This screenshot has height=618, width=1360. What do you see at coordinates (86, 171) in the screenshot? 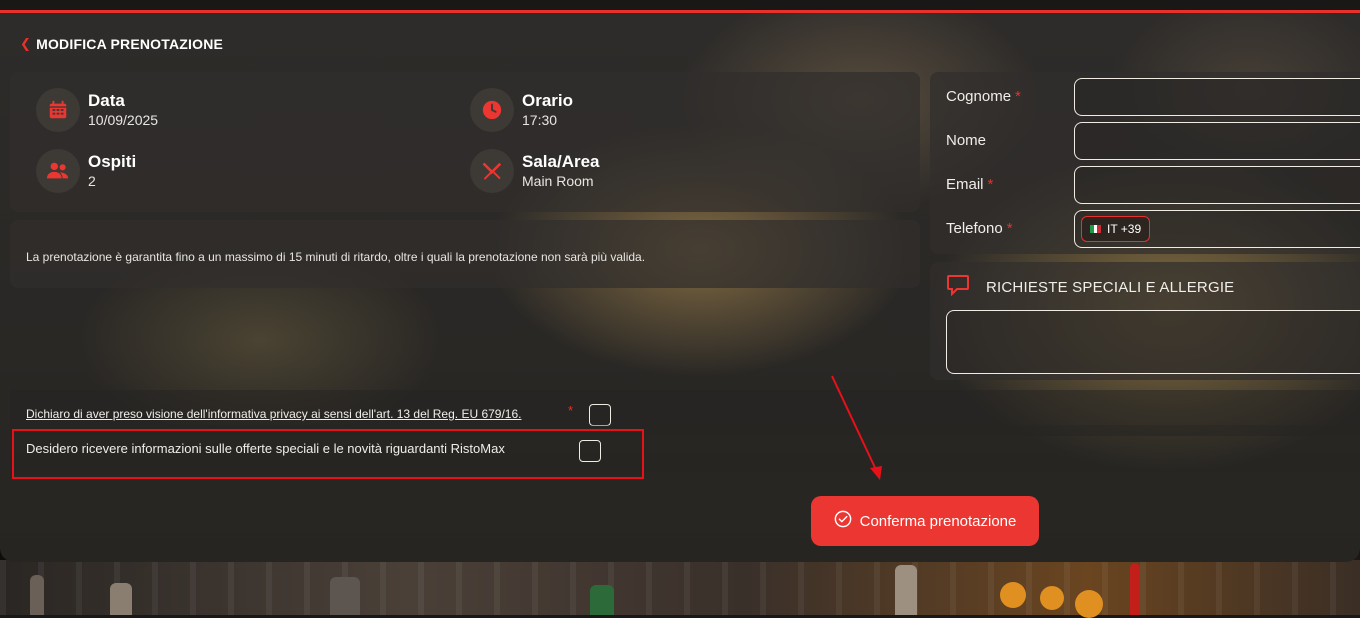
I see `summary-guests: Ospiti 2` at bounding box center [86, 171].